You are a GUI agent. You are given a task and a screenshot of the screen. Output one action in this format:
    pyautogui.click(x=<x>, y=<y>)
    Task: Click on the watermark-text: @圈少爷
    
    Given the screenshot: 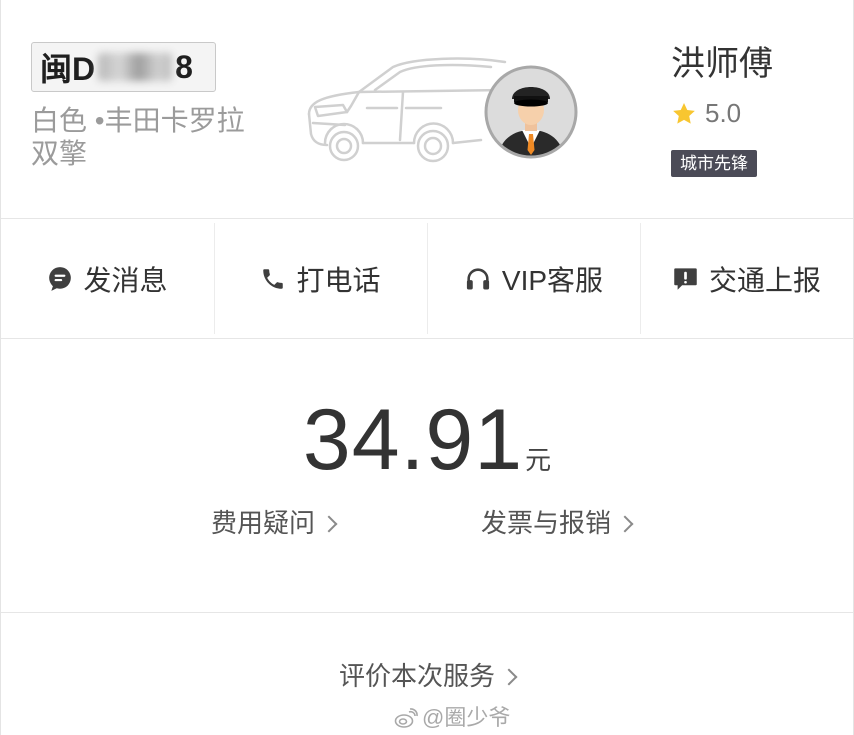 What is the action you would take?
    pyautogui.click(x=466, y=717)
    